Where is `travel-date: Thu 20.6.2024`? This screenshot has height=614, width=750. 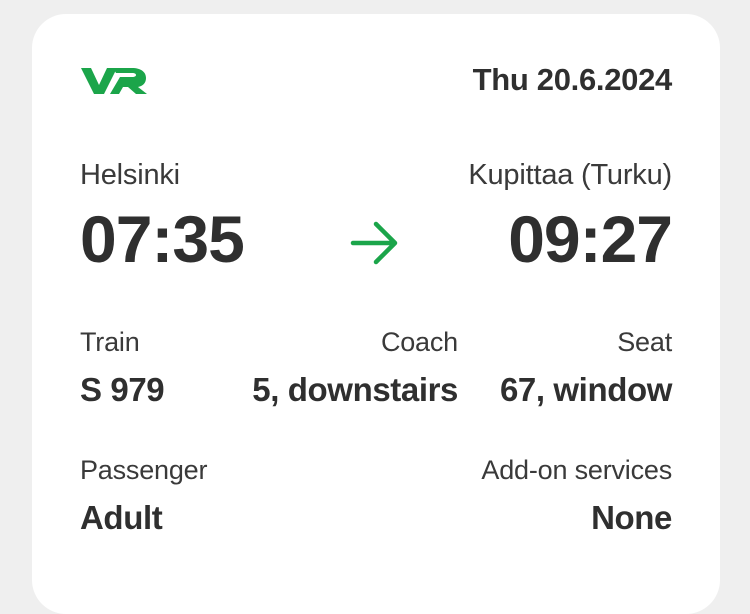 travel-date: Thu 20.6.2024 is located at coordinates (572, 79).